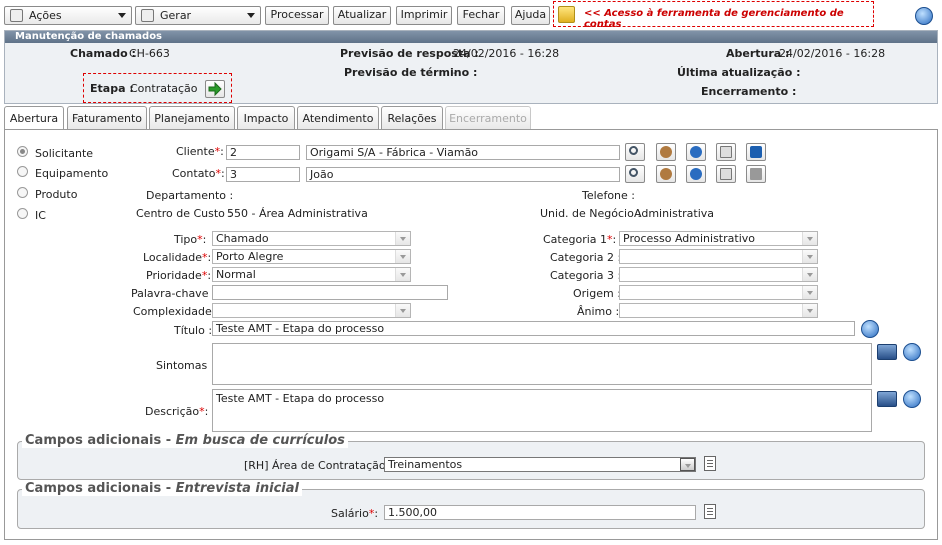  I want to click on contact-notes-button, so click(726, 174).